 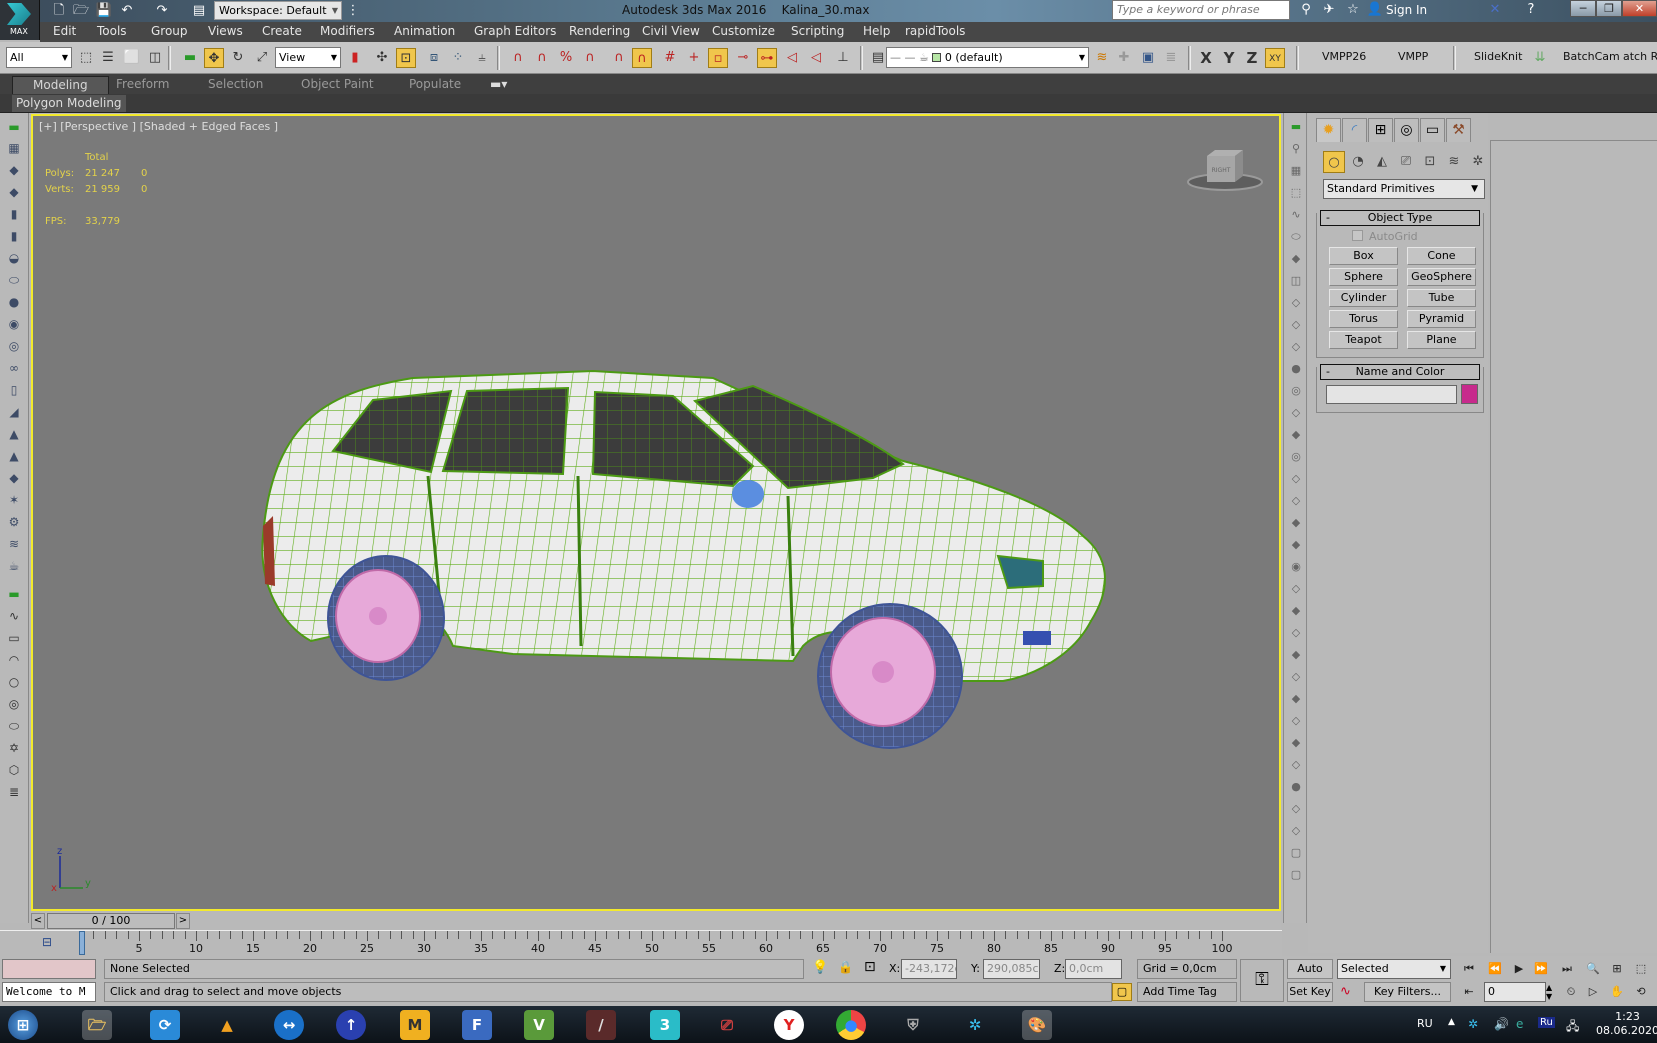 What do you see at coordinates (1296, 347) in the screenshot?
I see `modifier-icon-10: ◇` at bounding box center [1296, 347].